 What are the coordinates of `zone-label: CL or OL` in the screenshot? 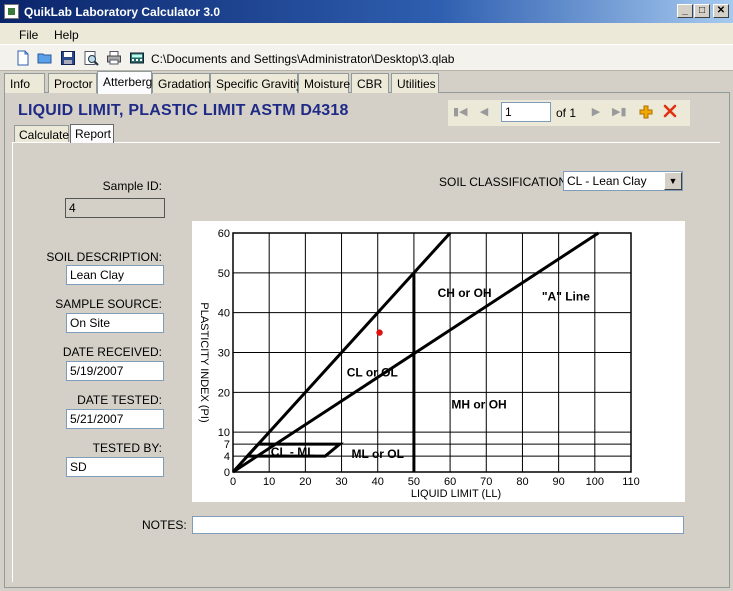 It's located at (372, 372).